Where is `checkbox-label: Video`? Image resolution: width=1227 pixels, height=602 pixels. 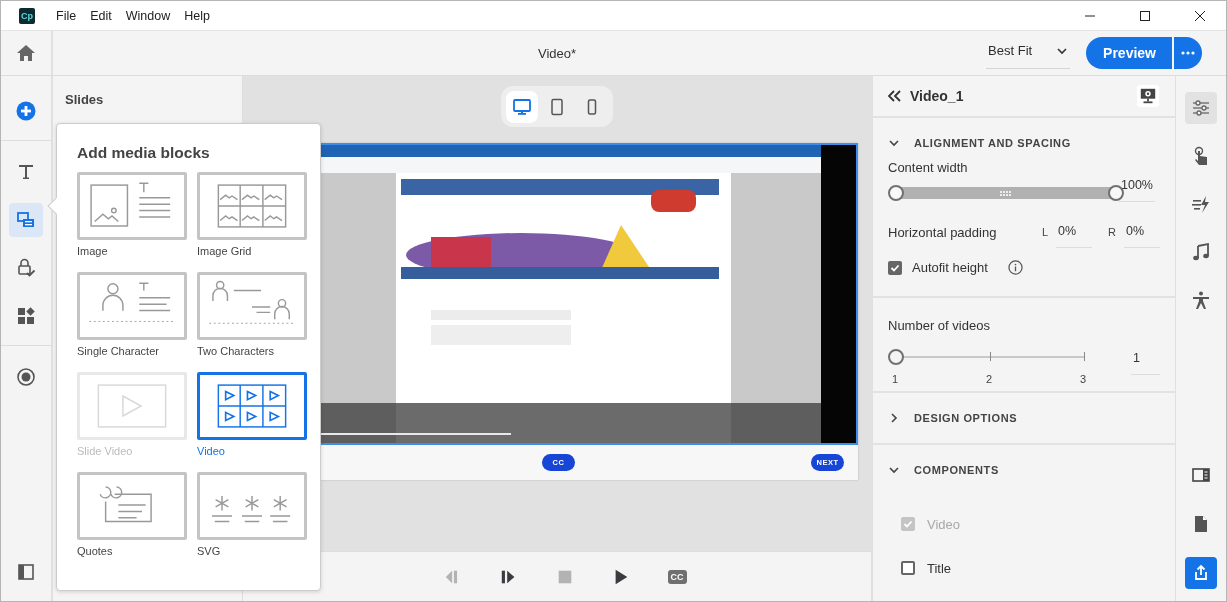 checkbox-label: Video is located at coordinates (943, 524).